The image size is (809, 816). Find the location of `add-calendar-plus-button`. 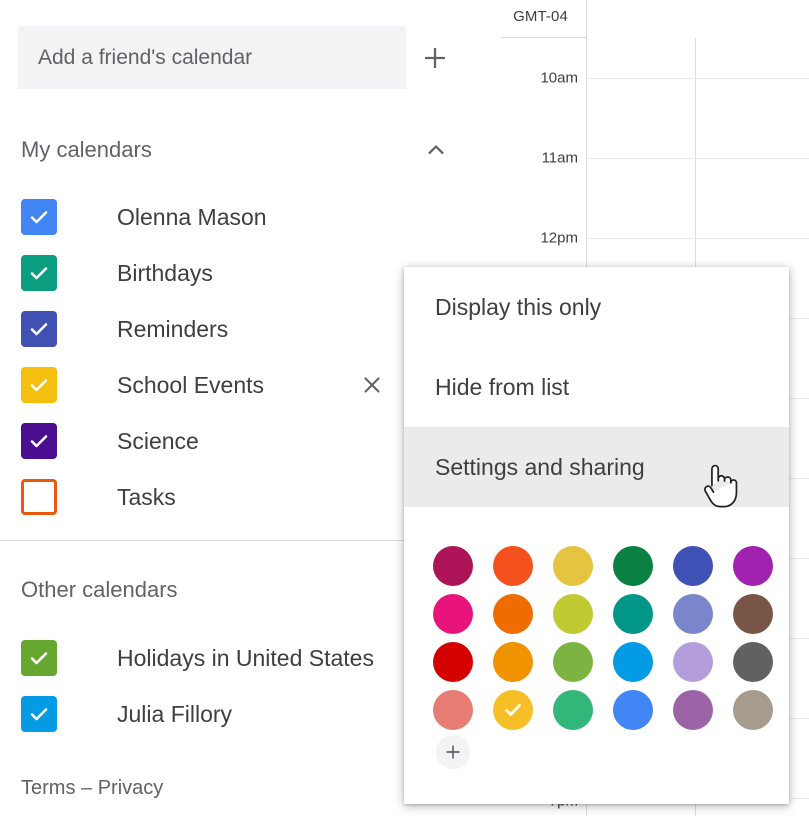

add-calendar-plus-button is located at coordinates (435, 57).